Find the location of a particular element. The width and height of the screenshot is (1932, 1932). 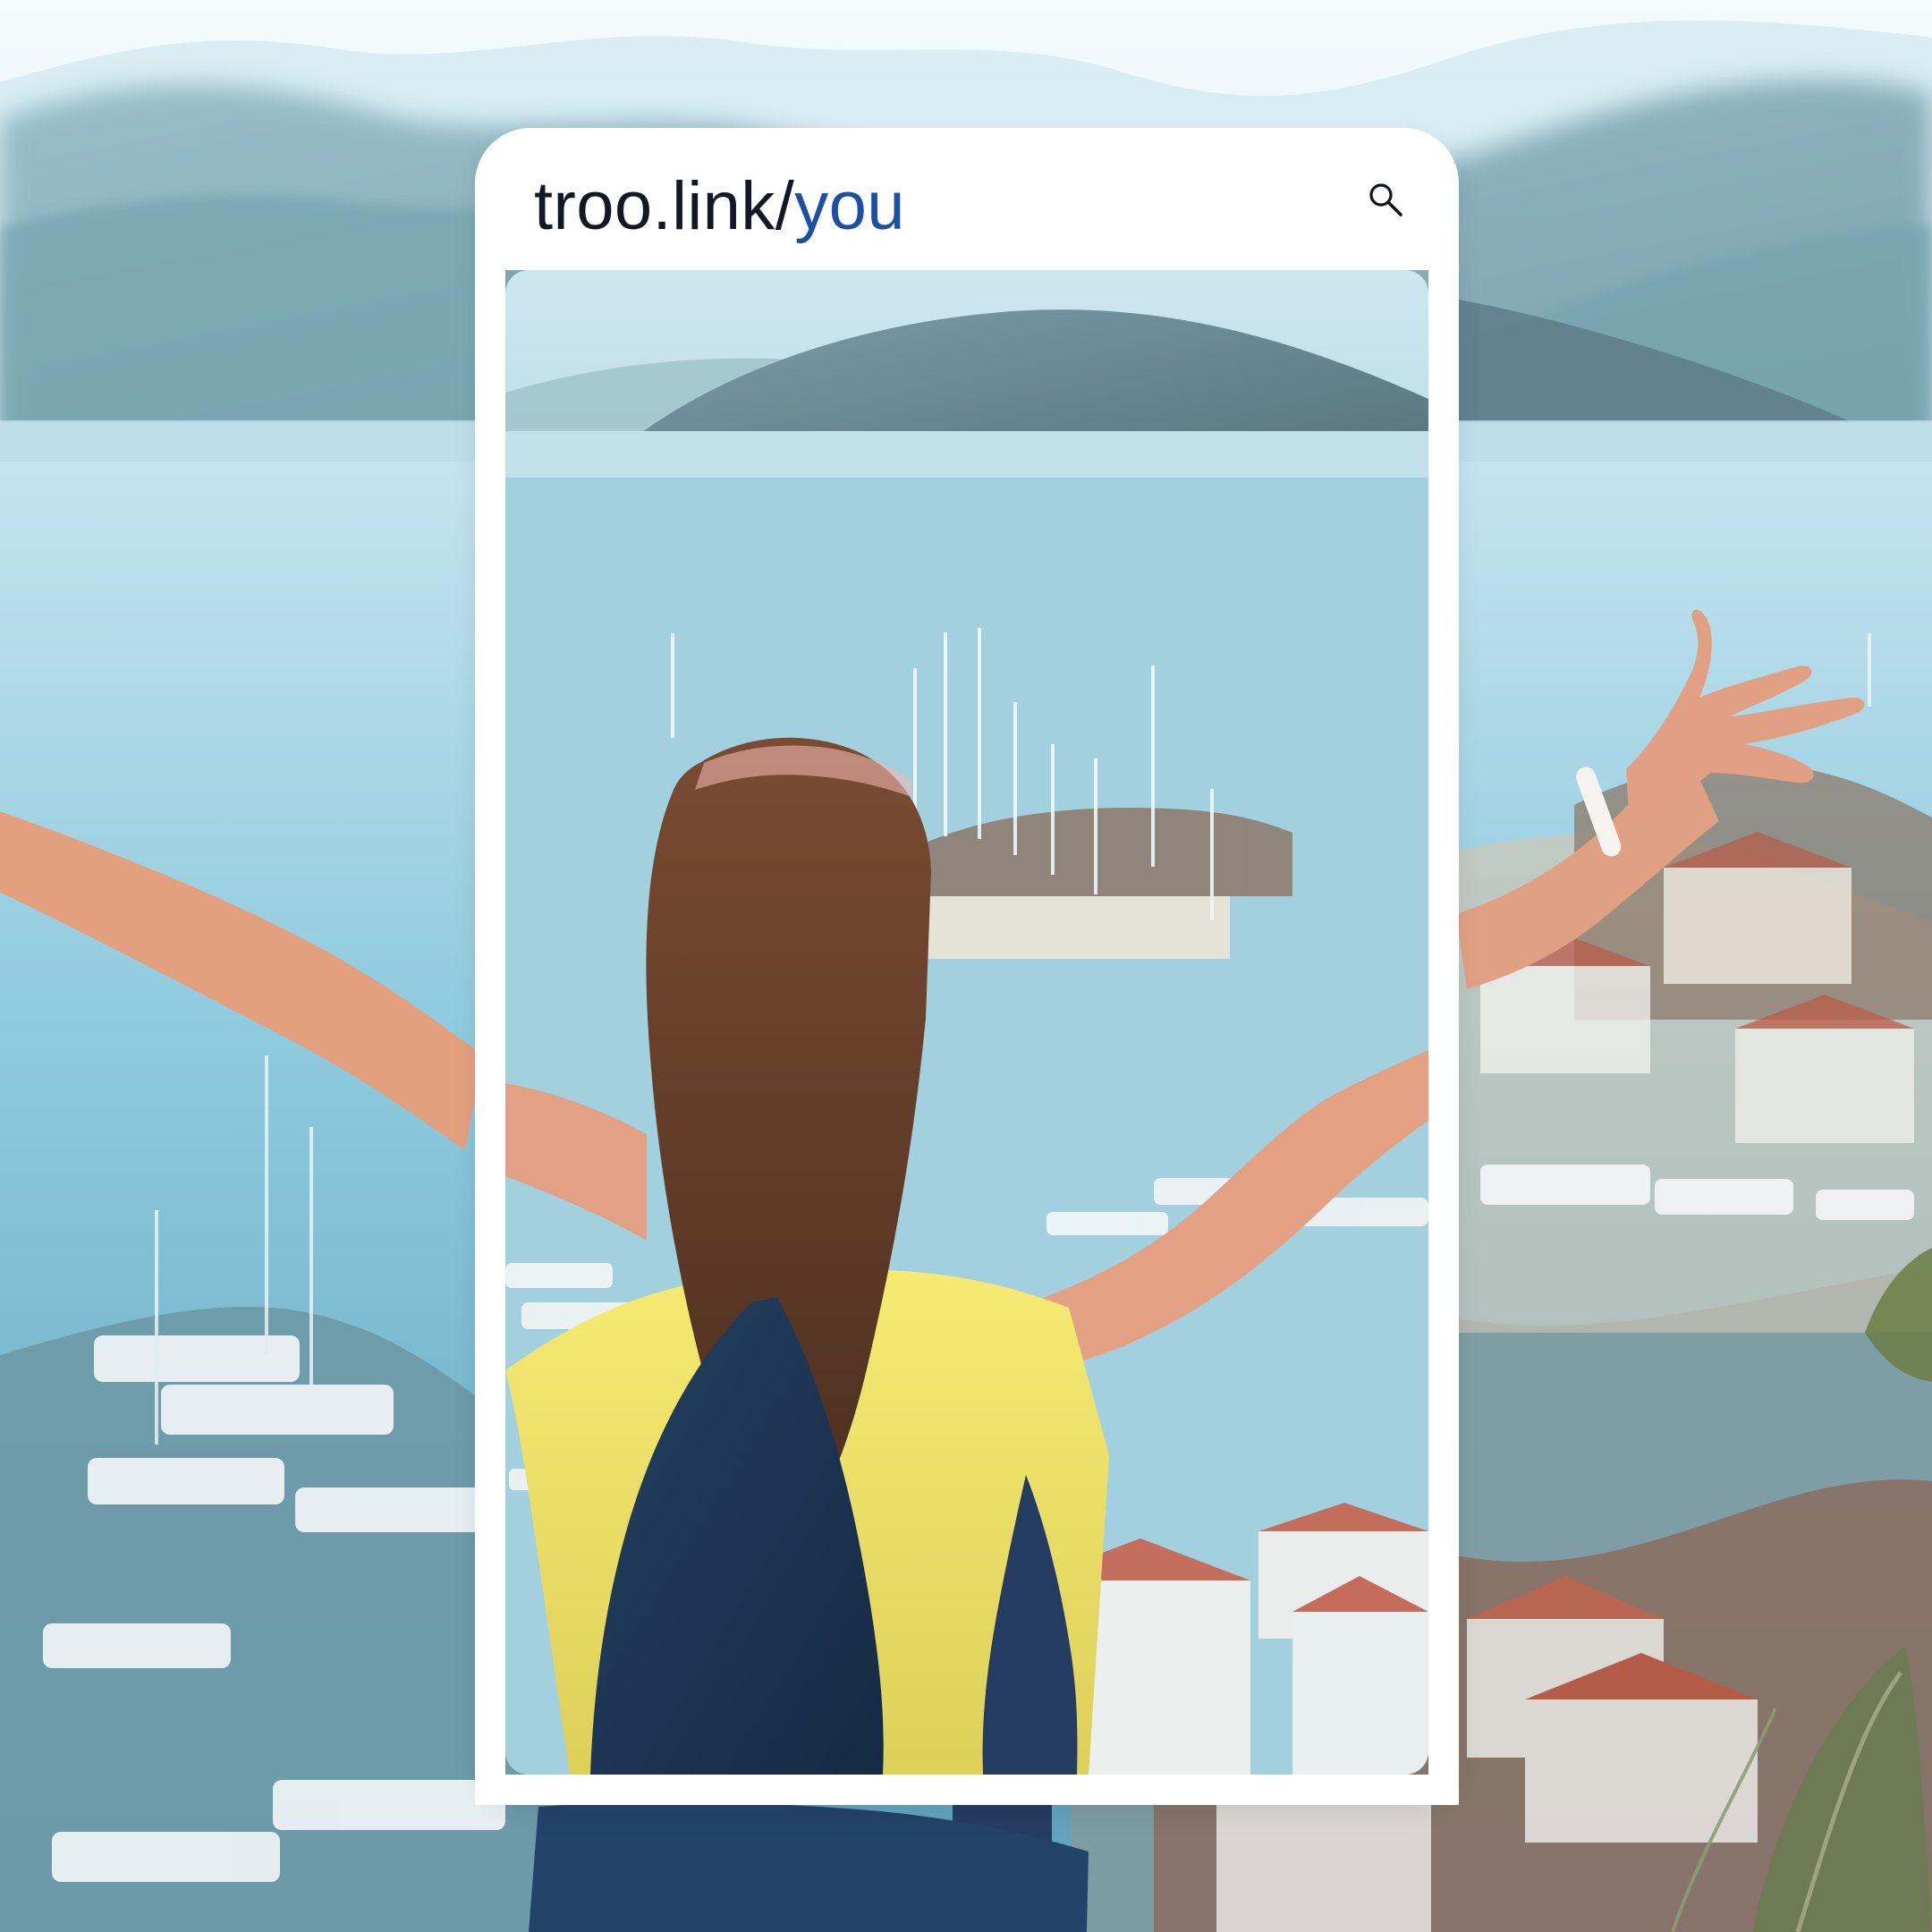

url-host: troo.link/ is located at coordinates (664, 206).